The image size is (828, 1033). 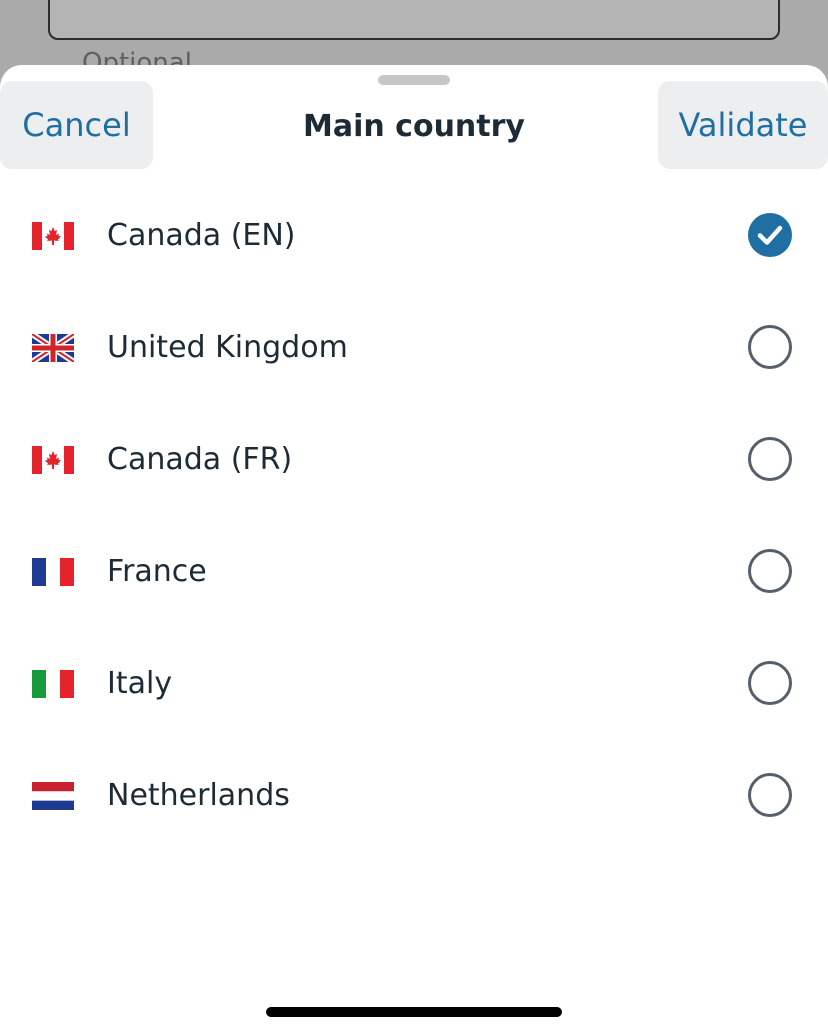 I want to click on country-option-united-kingdom: United Kingdom, so click(x=414, y=348).